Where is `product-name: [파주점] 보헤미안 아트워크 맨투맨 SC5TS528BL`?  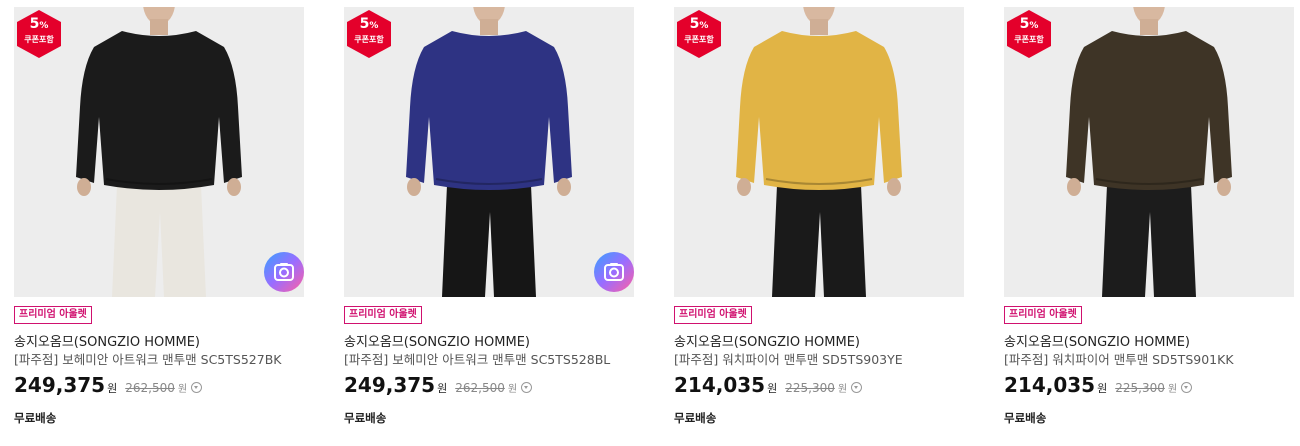
product-name: [파주점] 보헤미안 아트워크 맨투맨 SC5TS528BL is located at coordinates (477, 358).